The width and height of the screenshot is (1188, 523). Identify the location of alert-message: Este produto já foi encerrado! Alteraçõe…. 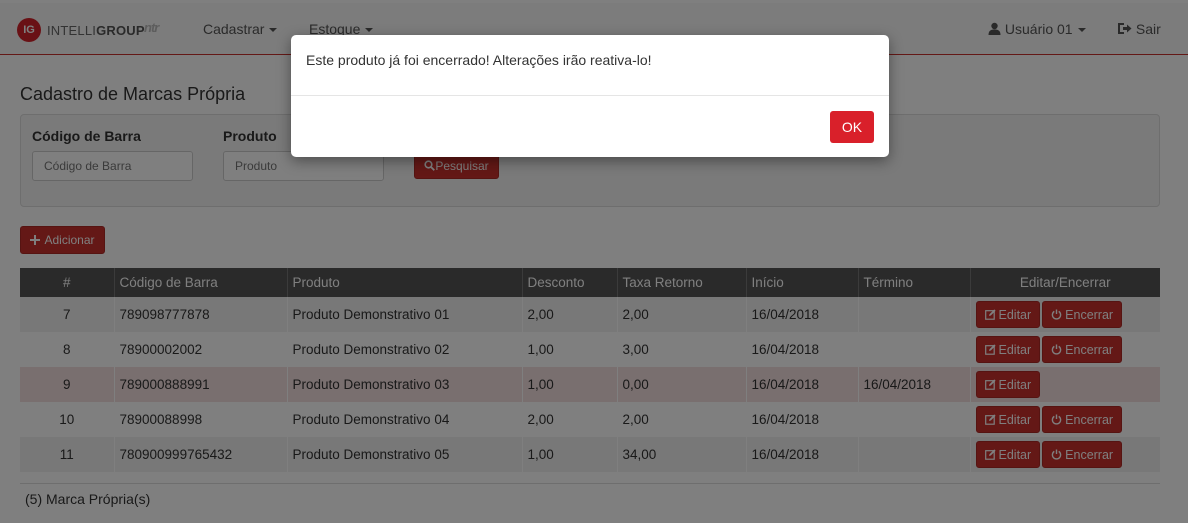
(479, 60).